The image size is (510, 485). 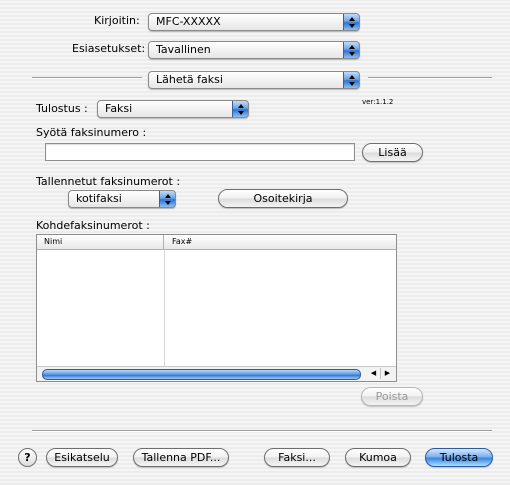 What do you see at coordinates (189, 79) in the screenshot?
I see `panel-value: Lähetä faksi` at bounding box center [189, 79].